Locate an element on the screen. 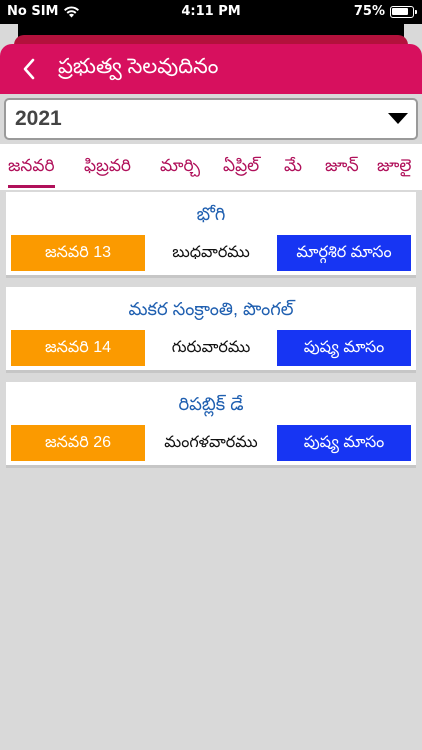  holiday-date: జనవరి 26 is located at coordinates (78, 443).